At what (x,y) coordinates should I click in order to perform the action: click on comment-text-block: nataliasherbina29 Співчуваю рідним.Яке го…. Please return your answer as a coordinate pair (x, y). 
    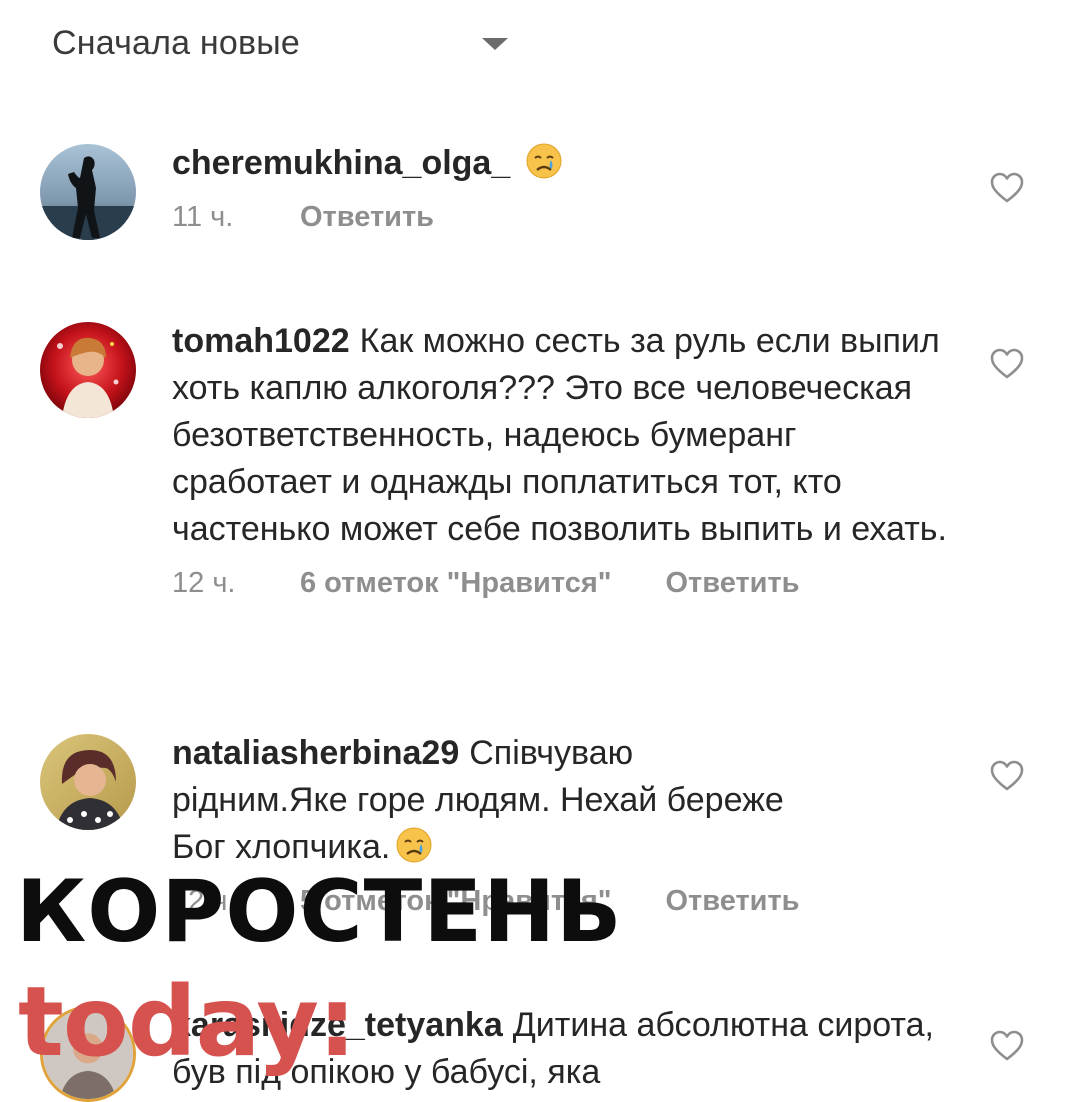
    Looking at the image, I should click on (482, 800).